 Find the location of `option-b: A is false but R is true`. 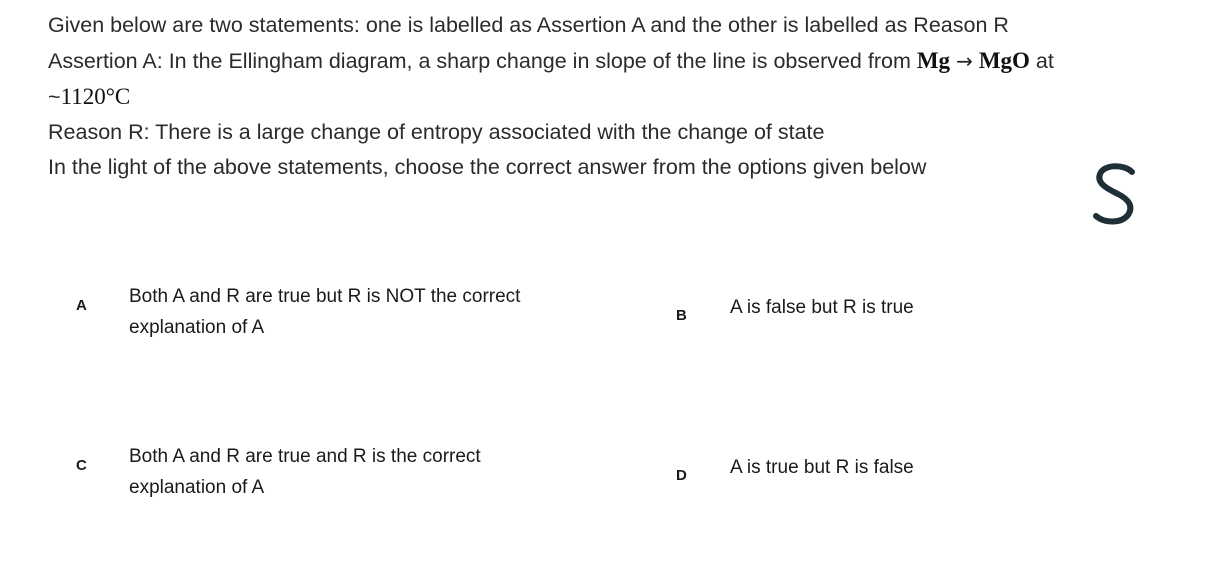

option-b: A is false but R is true is located at coordinates (822, 307).